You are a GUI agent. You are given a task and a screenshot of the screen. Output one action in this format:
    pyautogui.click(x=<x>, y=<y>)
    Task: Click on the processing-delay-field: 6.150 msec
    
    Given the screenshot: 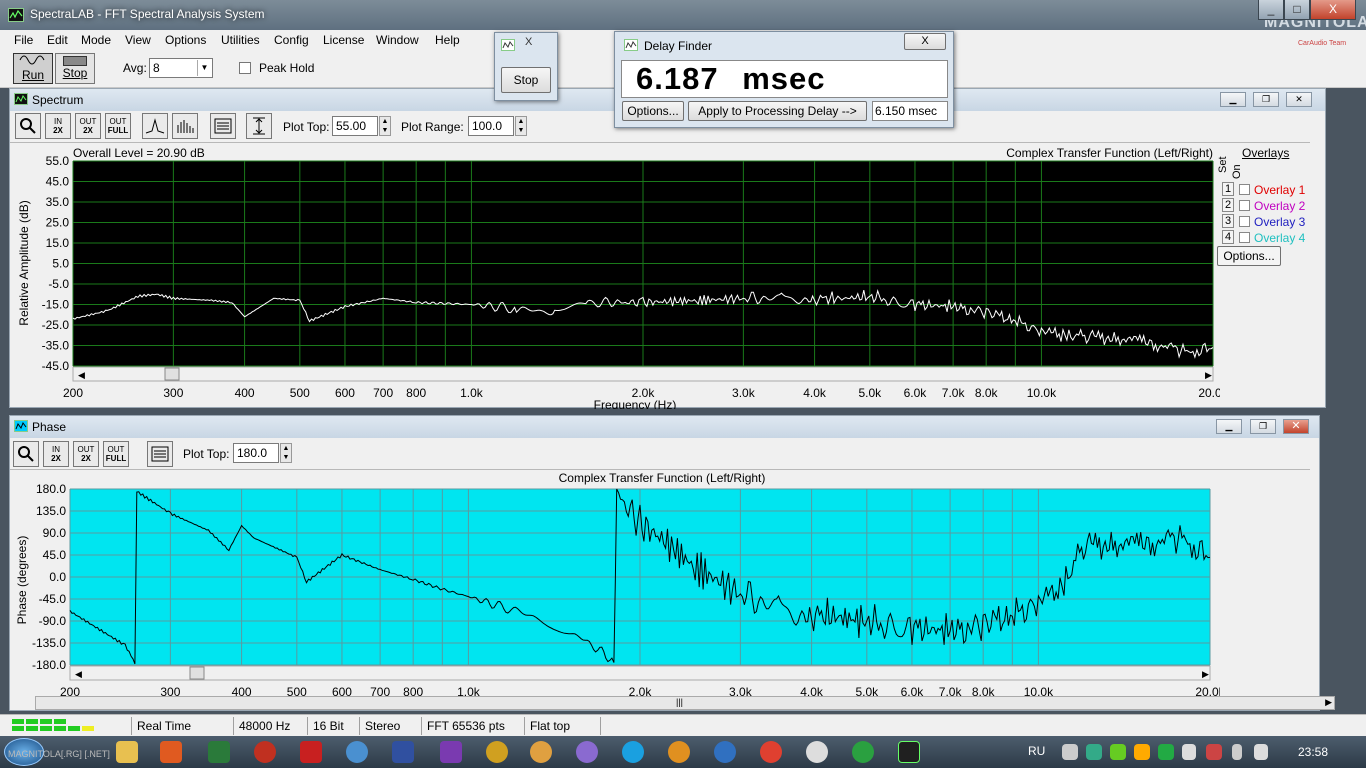 What is the action you would take?
    pyautogui.click(x=910, y=111)
    